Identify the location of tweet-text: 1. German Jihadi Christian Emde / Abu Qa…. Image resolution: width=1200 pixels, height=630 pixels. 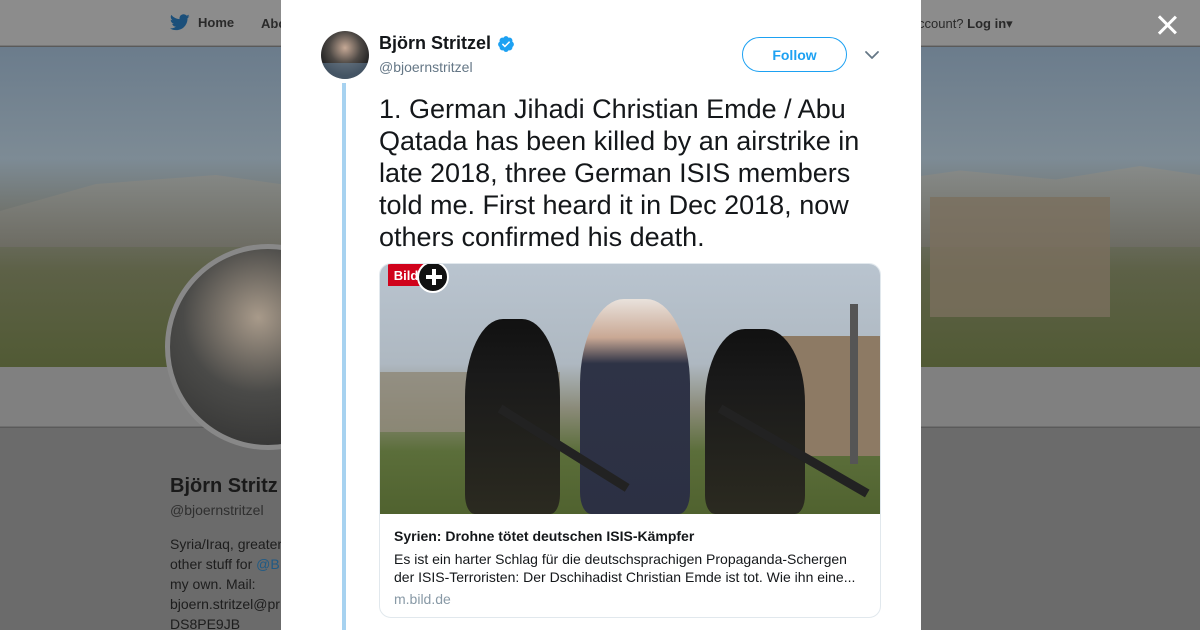
(619, 173).